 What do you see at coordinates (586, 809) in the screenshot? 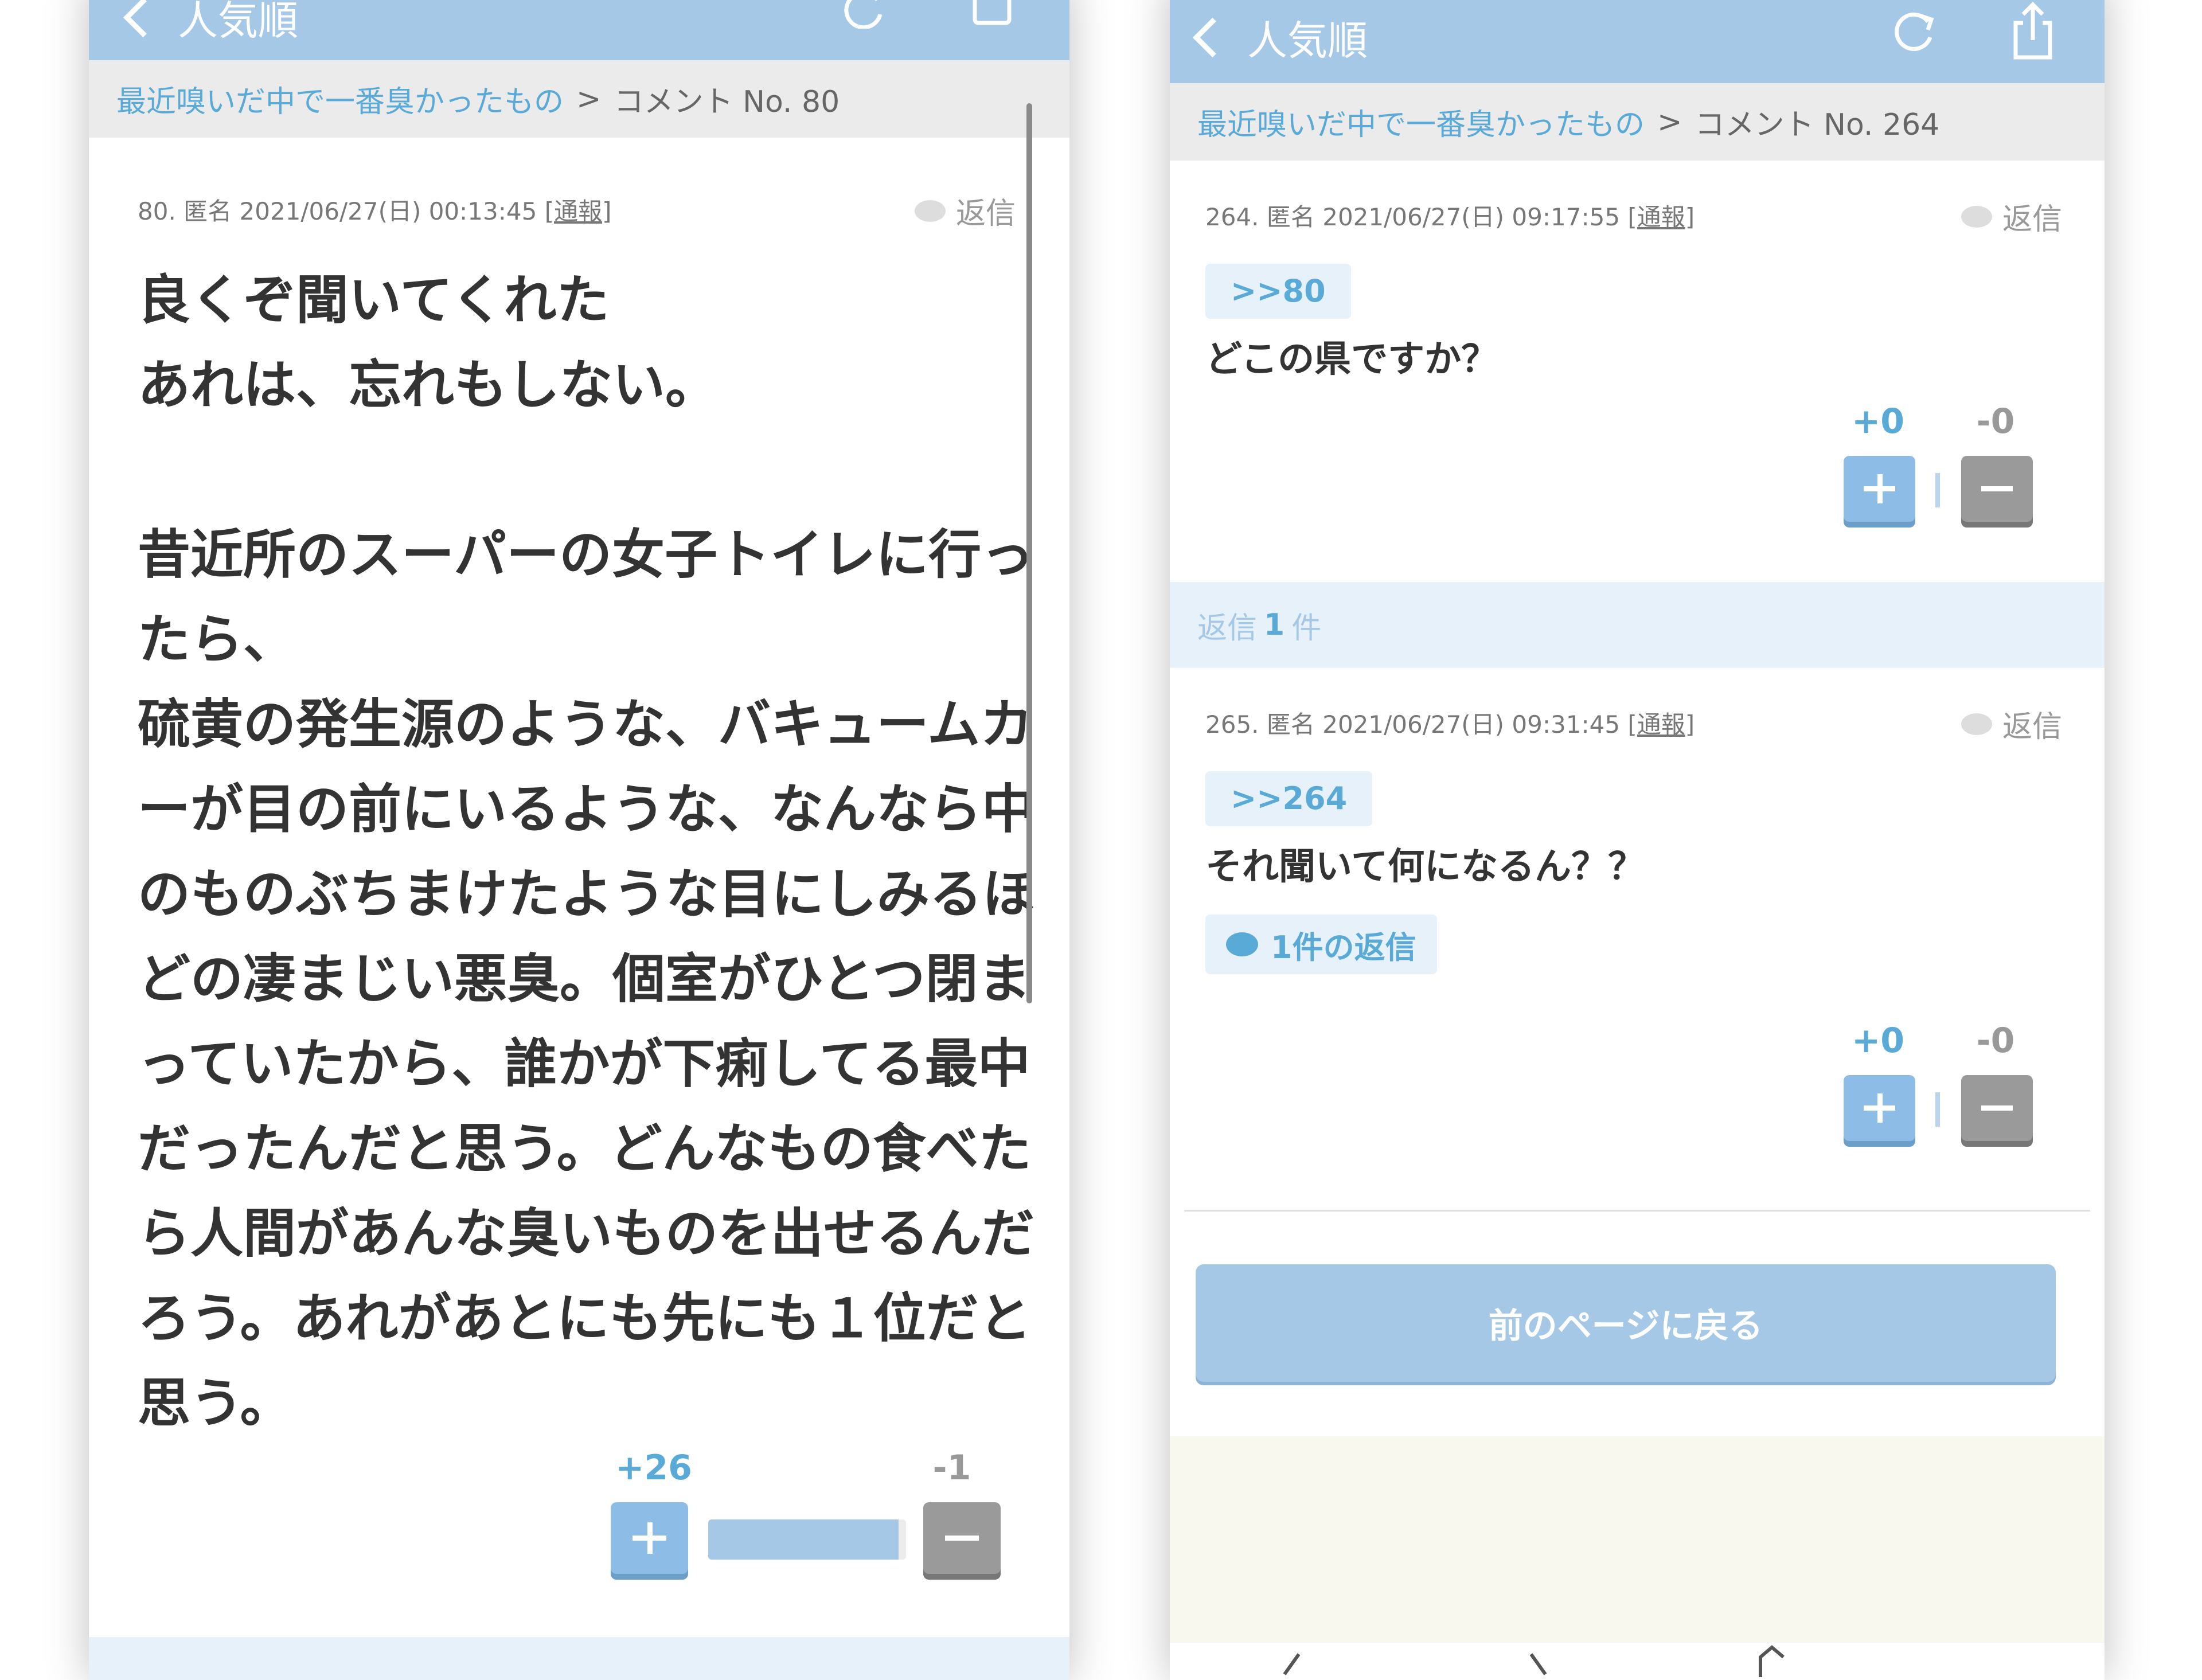
I see `comment-body-line: ーが目の前にいるような、なんなら中` at bounding box center [586, 809].